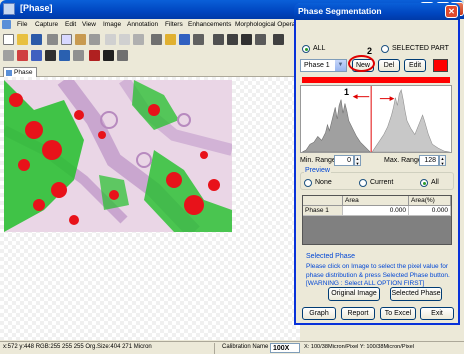 The height and width of the screenshot is (354, 464). What do you see at coordinates (415, 65) in the screenshot?
I see `edit-phase-button: Edit` at bounding box center [415, 65].